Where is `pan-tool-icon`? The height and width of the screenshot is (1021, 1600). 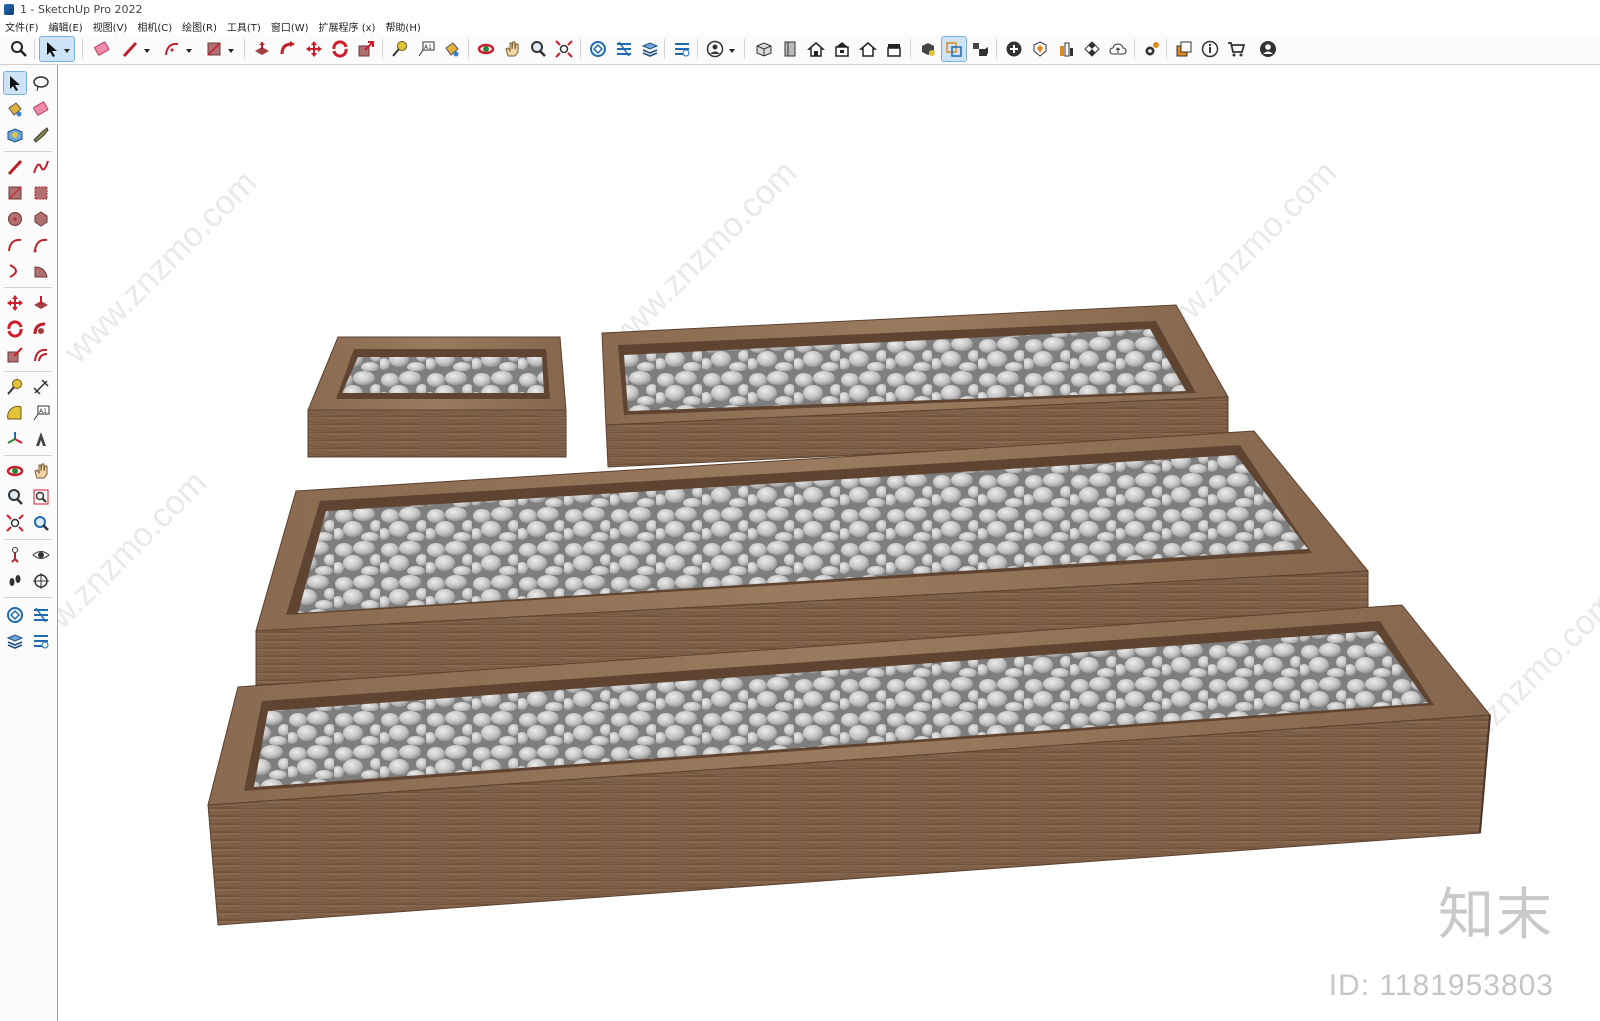 pan-tool-icon is located at coordinates (41, 471).